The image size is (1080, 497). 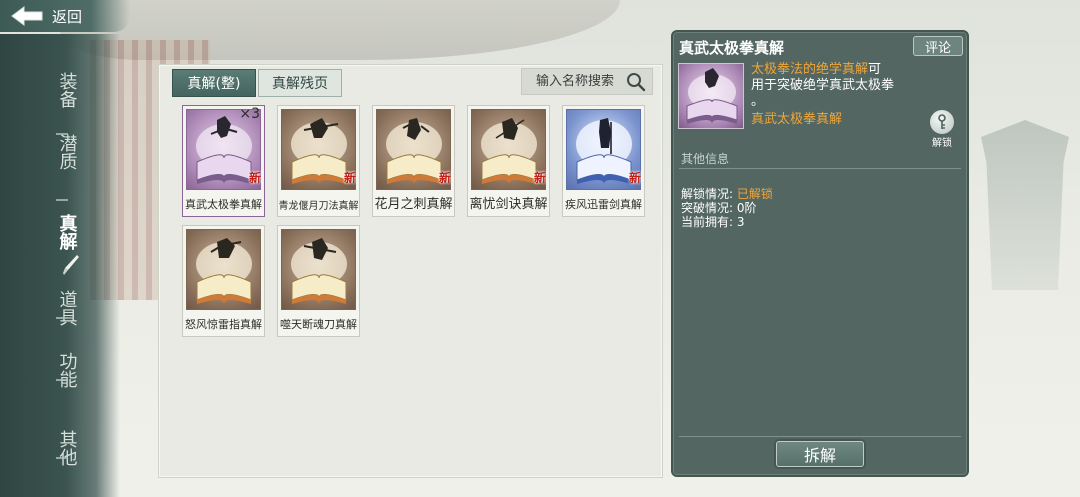 I want to click on search-box, so click(x=587, y=81).